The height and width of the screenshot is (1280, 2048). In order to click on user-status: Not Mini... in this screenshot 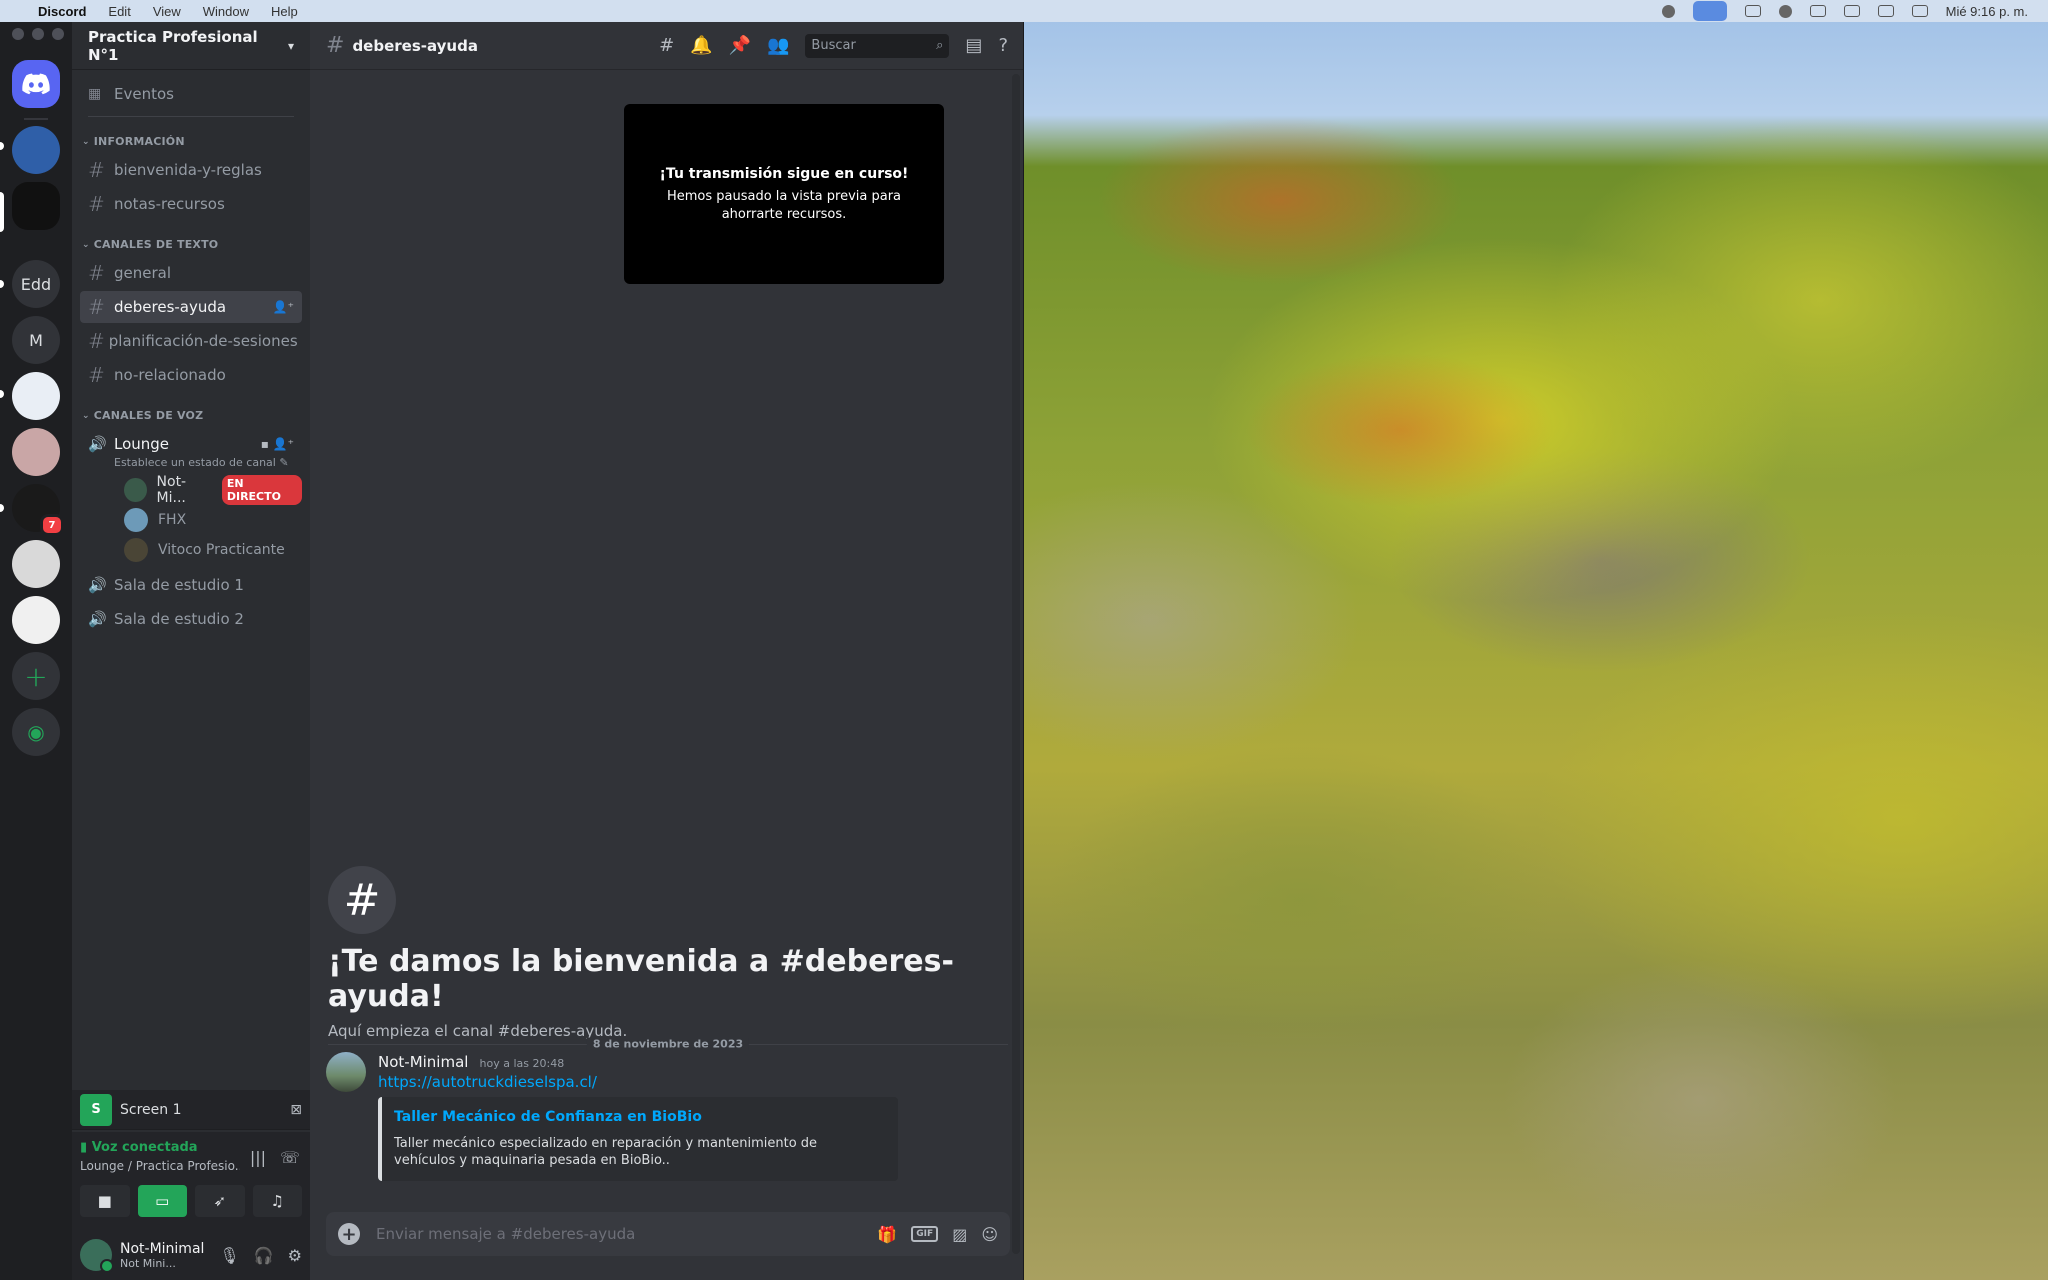, I will do `click(148, 1263)`.